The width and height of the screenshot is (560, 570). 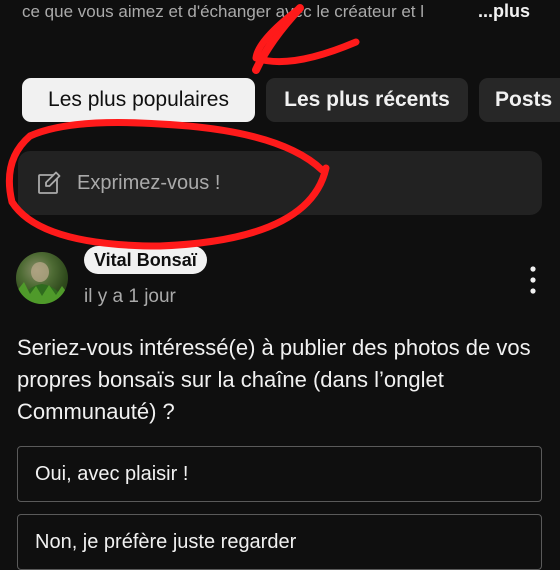 What do you see at coordinates (130, 296) in the screenshot?
I see `post-timestamp: il y a 1 jour` at bounding box center [130, 296].